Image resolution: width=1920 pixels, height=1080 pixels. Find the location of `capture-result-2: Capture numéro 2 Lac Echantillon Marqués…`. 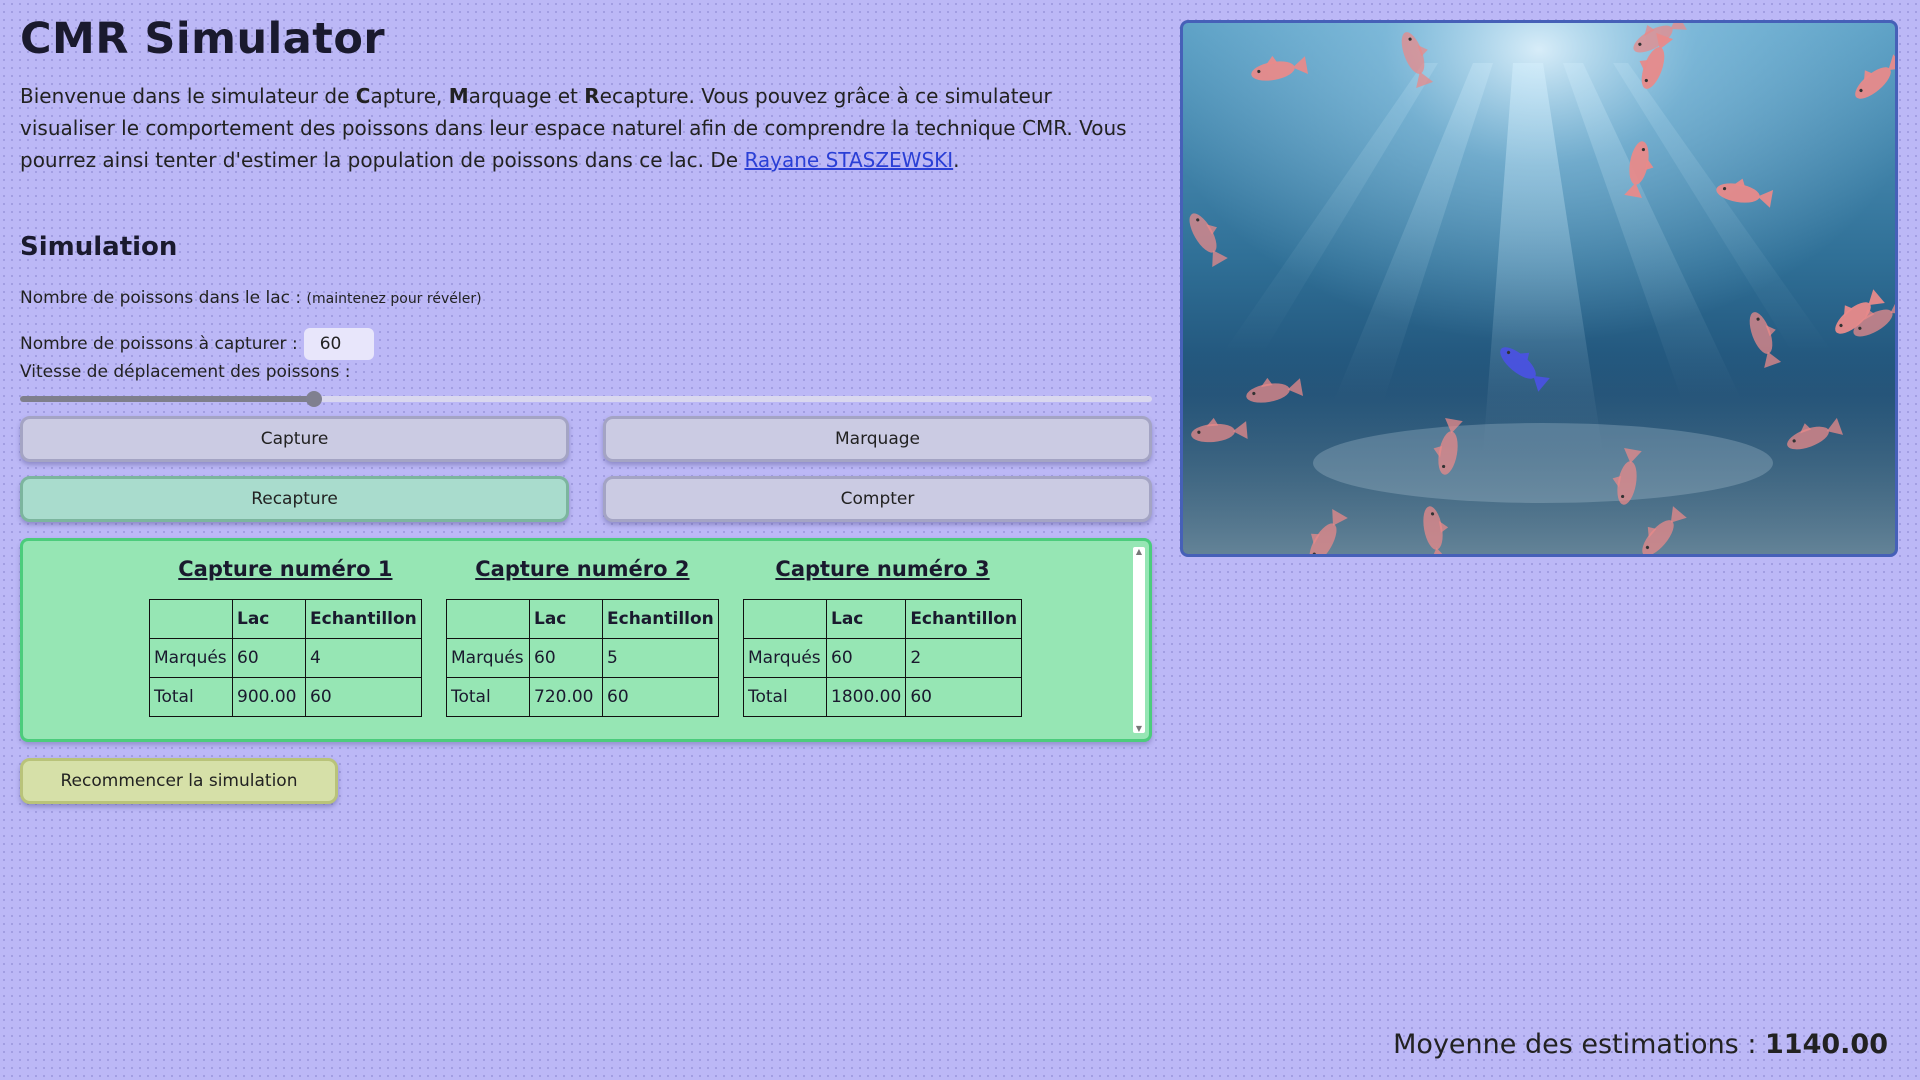

capture-result-2: Capture numéro 2 Lac Echantillon Marqués… is located at coordinates (582, 637).